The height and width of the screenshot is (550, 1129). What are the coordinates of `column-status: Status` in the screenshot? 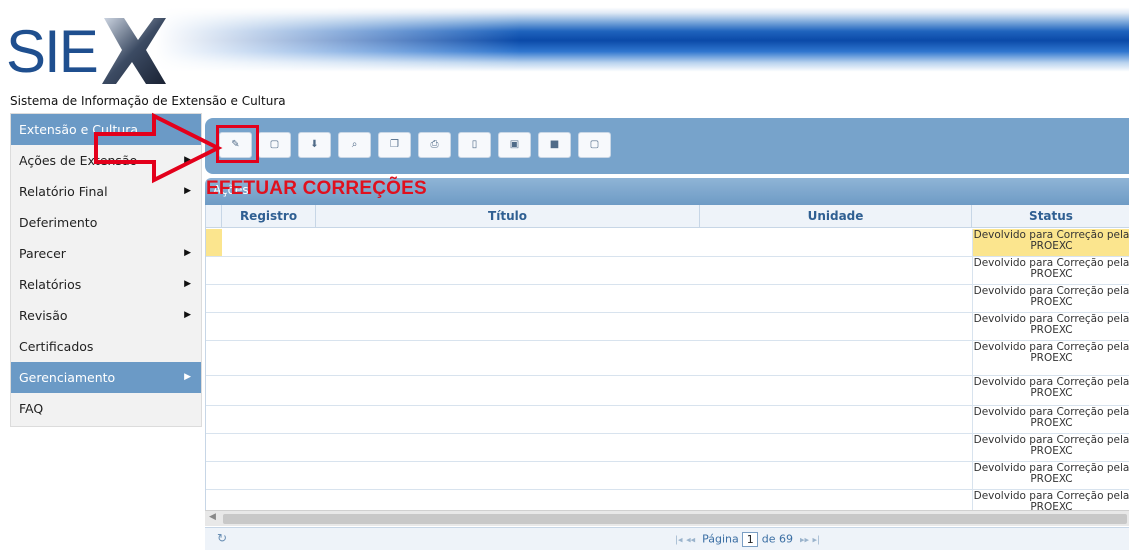 It's located at (1050, 216).